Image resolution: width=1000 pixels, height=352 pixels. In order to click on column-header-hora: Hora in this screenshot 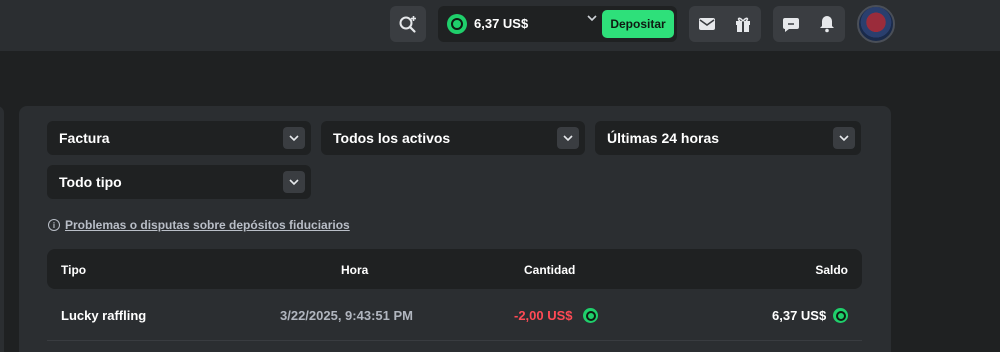, I will do `click(355, 270)`.